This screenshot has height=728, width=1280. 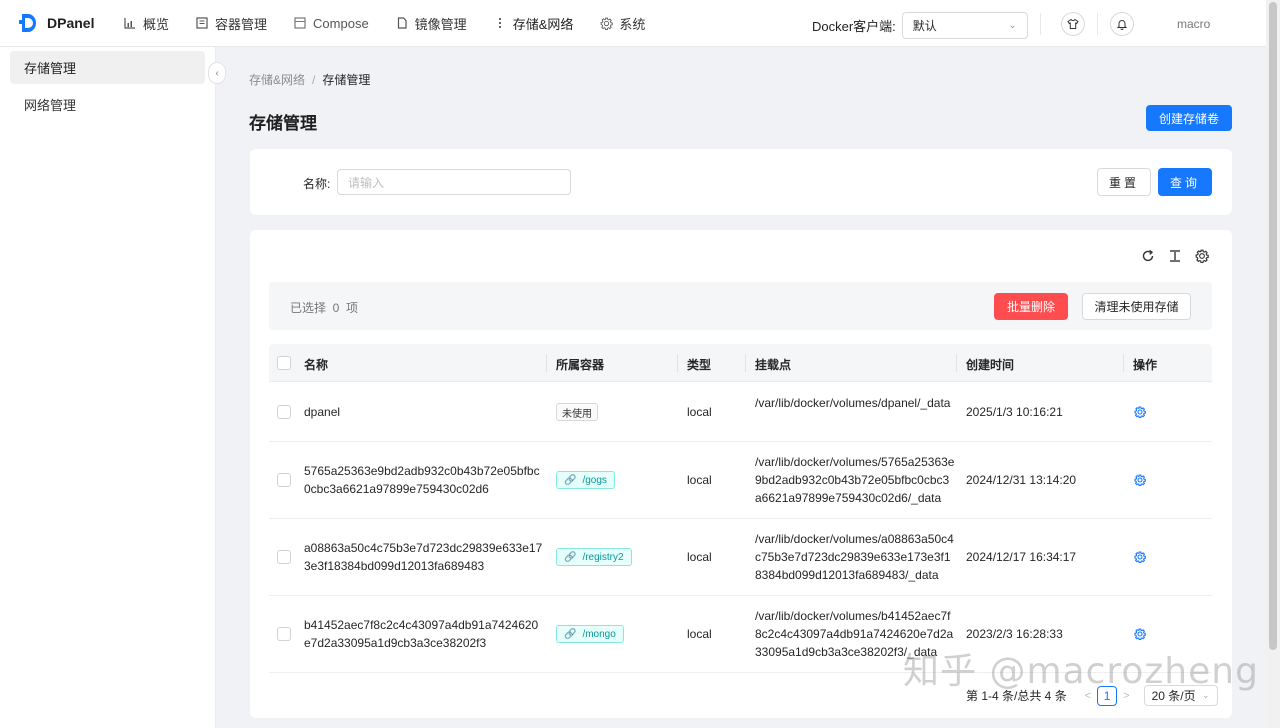 What do you see at coordinates (603, 557) in the screenshot?
I see `container-tag-label: /registry2` at bounding box center [603, 557].